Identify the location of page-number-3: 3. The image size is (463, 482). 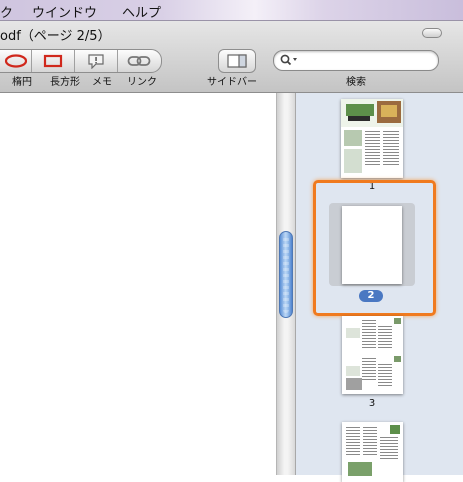
(372, 403).